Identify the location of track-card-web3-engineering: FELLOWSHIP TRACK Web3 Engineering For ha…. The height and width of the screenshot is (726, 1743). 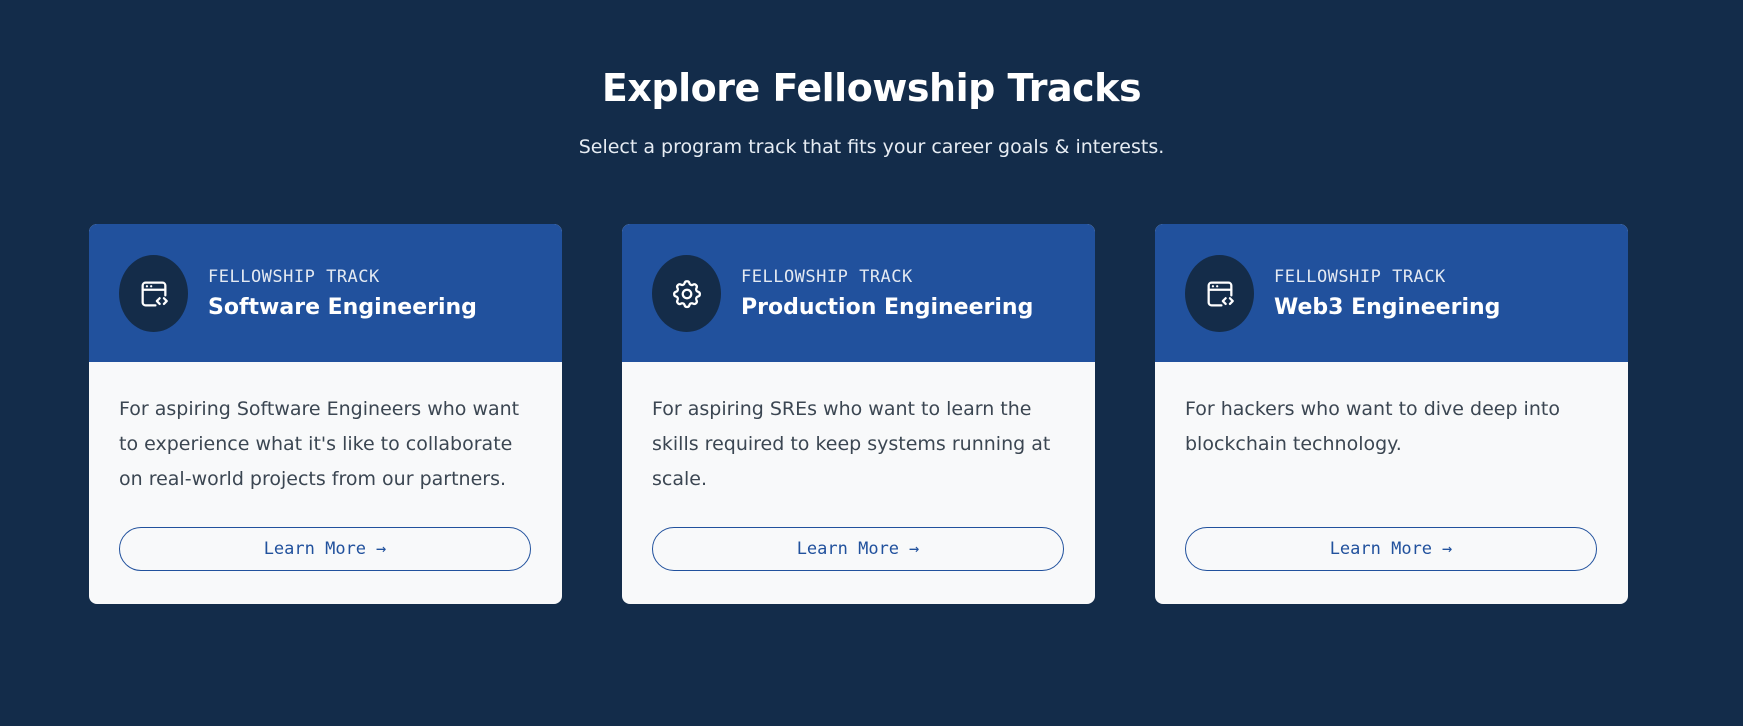
(1391, 414).